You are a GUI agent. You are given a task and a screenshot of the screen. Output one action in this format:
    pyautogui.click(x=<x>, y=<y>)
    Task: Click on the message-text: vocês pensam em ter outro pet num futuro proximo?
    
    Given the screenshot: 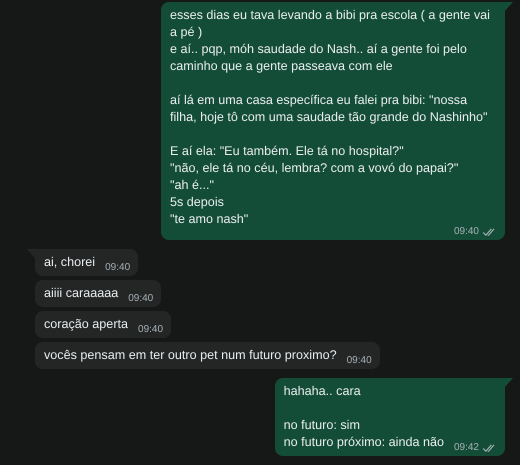 What is the action you would take?
    pyautogui.click(x=190, y=355)
    